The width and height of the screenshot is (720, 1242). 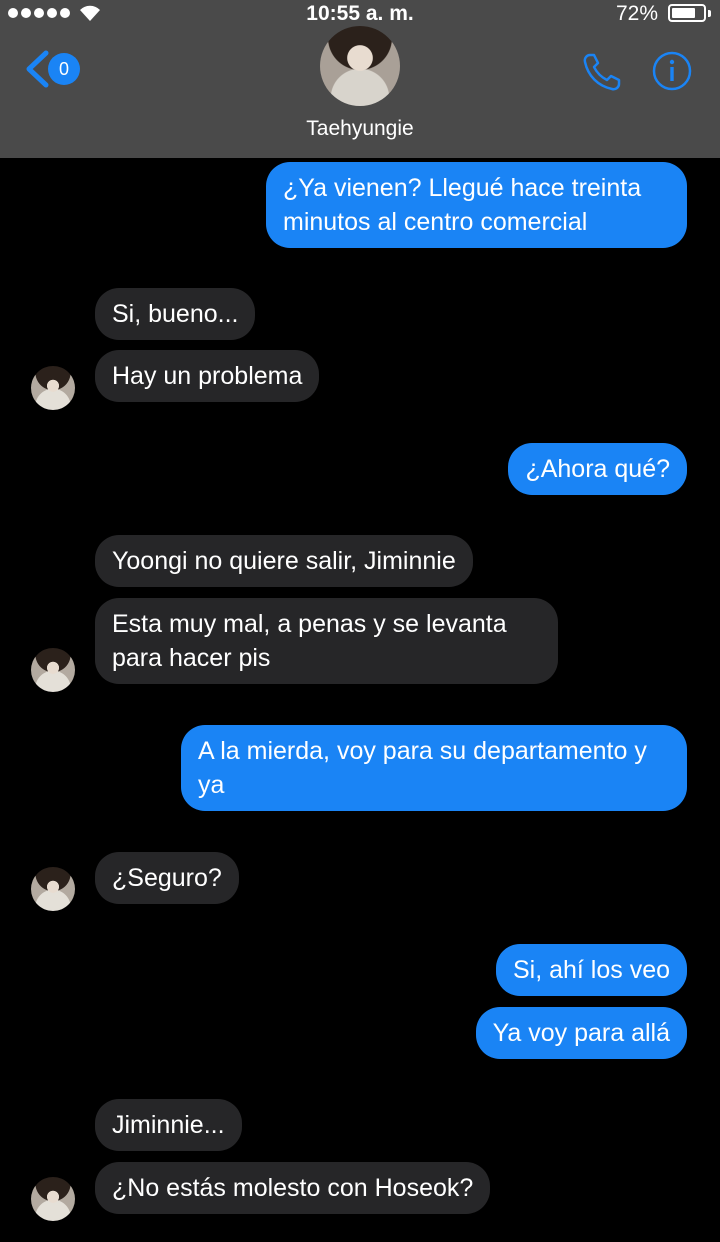 What do you see at coordinates (293, 1188) in the screenshot?
I see `message-received: ¿No estás molesto con Hoseok?` at bounding box center [293, 1188].